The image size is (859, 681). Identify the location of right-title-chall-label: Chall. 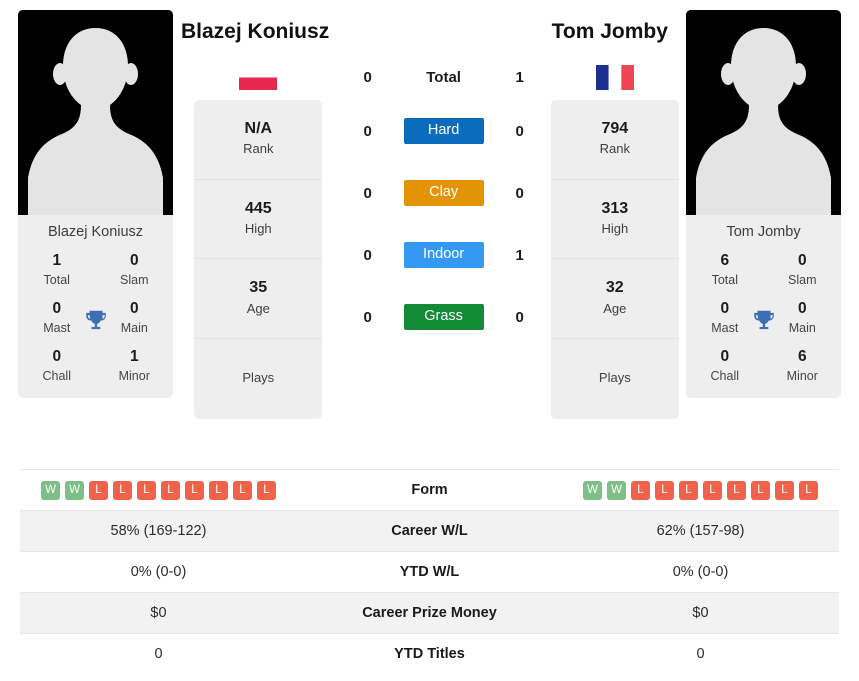
(725, 375).